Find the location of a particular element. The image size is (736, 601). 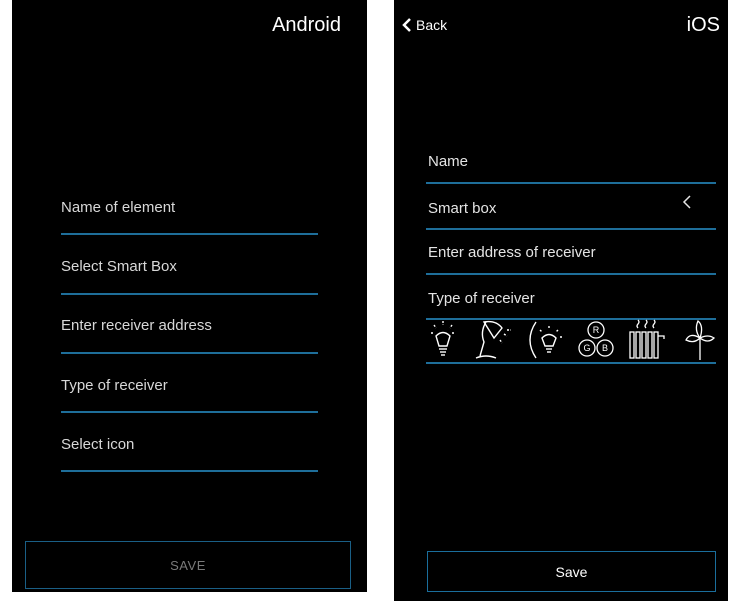

back-label: Back is located at coordinates (432, 25).